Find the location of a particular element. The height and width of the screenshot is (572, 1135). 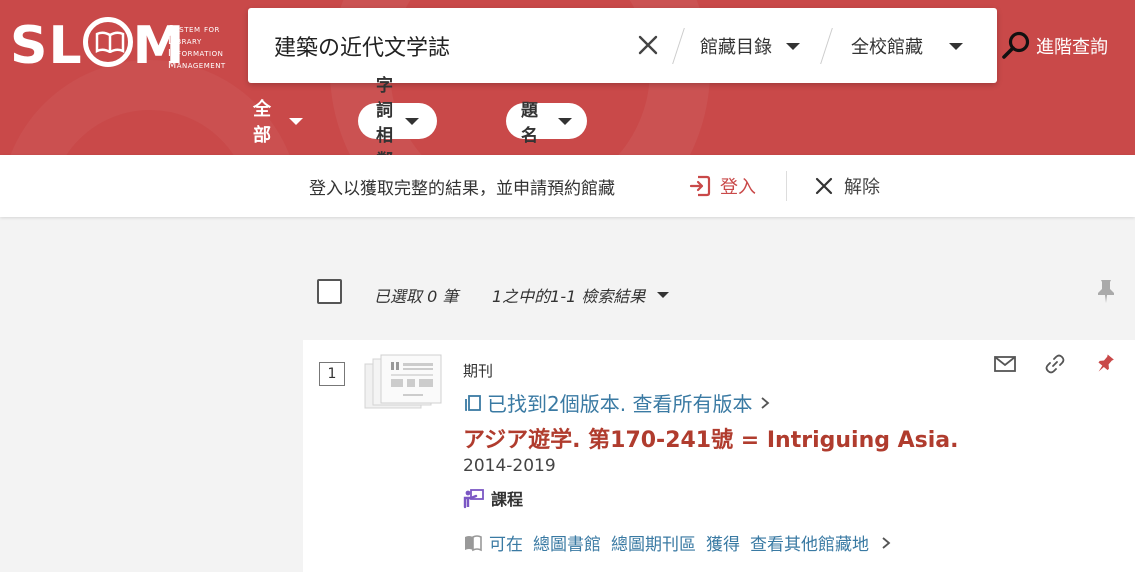

advanced-search-link: 進階查詢 is located at coordinates (1054, 45).